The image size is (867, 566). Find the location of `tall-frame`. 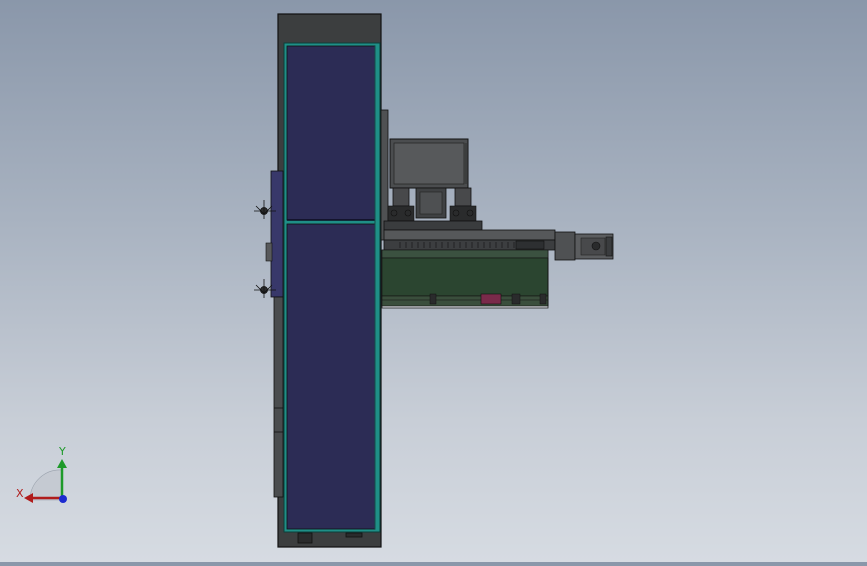

tall-frame is located at coordinates (329, 280).